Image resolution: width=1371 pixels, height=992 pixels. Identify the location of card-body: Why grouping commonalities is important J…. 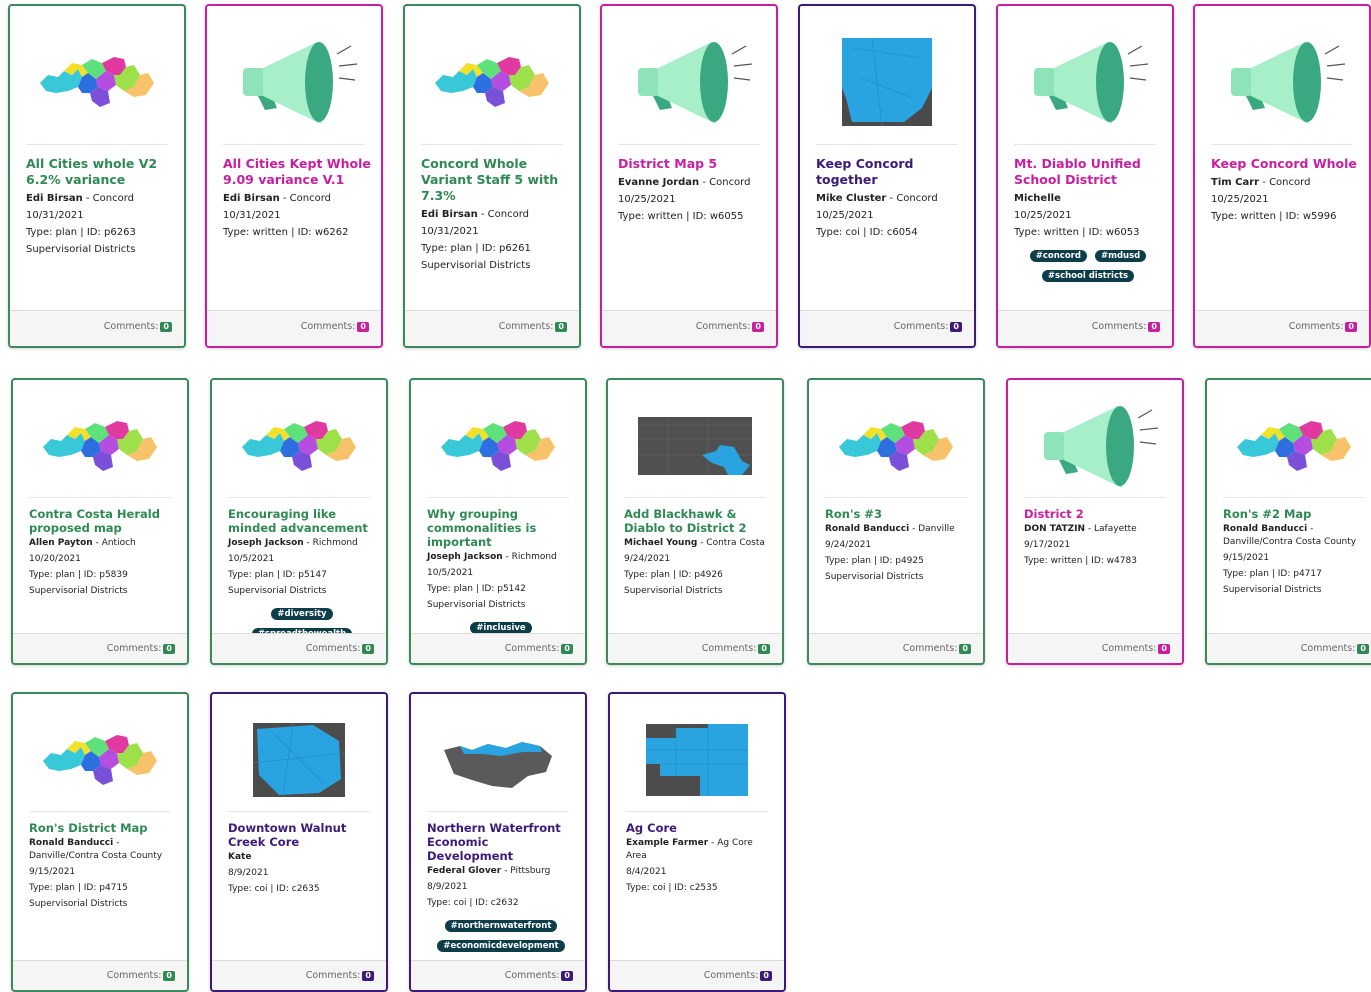
(501, 571).